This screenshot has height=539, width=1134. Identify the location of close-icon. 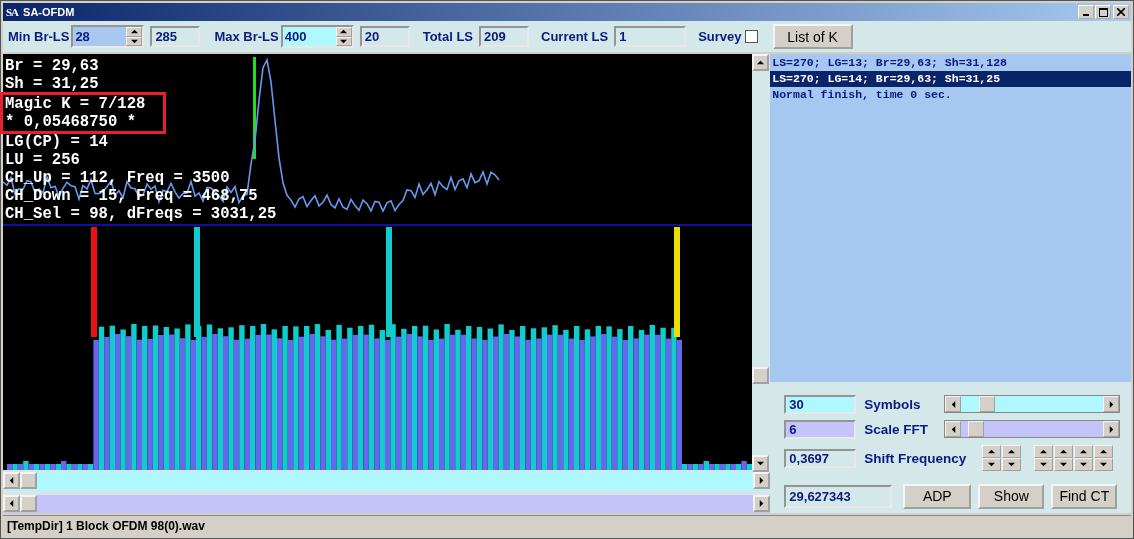
(1121, 12).